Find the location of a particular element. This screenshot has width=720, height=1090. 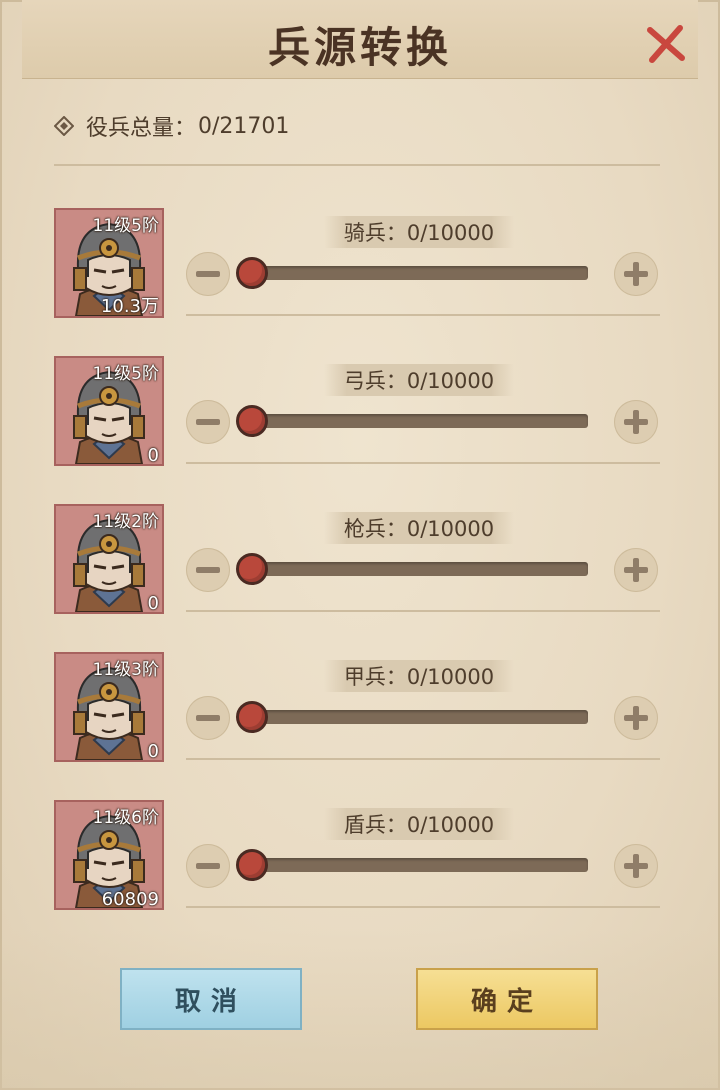

unit-portrait: 11级5阶 10.3万 is located at coordinates (109, 263).